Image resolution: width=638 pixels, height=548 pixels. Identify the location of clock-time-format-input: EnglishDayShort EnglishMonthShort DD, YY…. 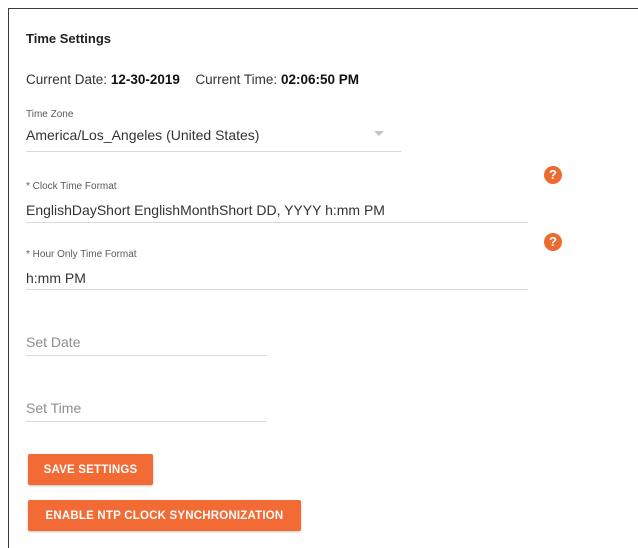
(277, 210).